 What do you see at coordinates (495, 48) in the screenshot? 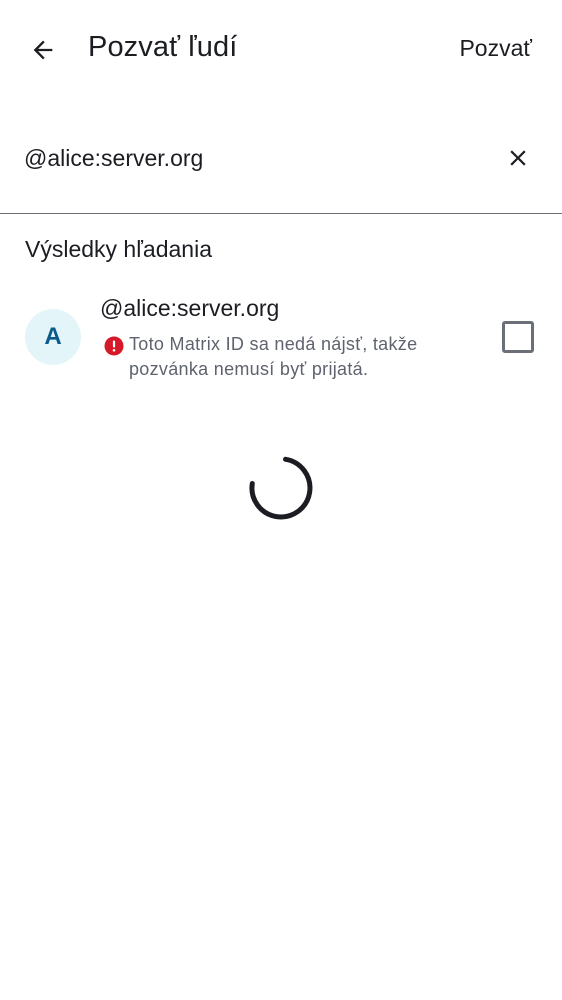
I see `invite-button: Pozvať` at bounding box center [495, 48].